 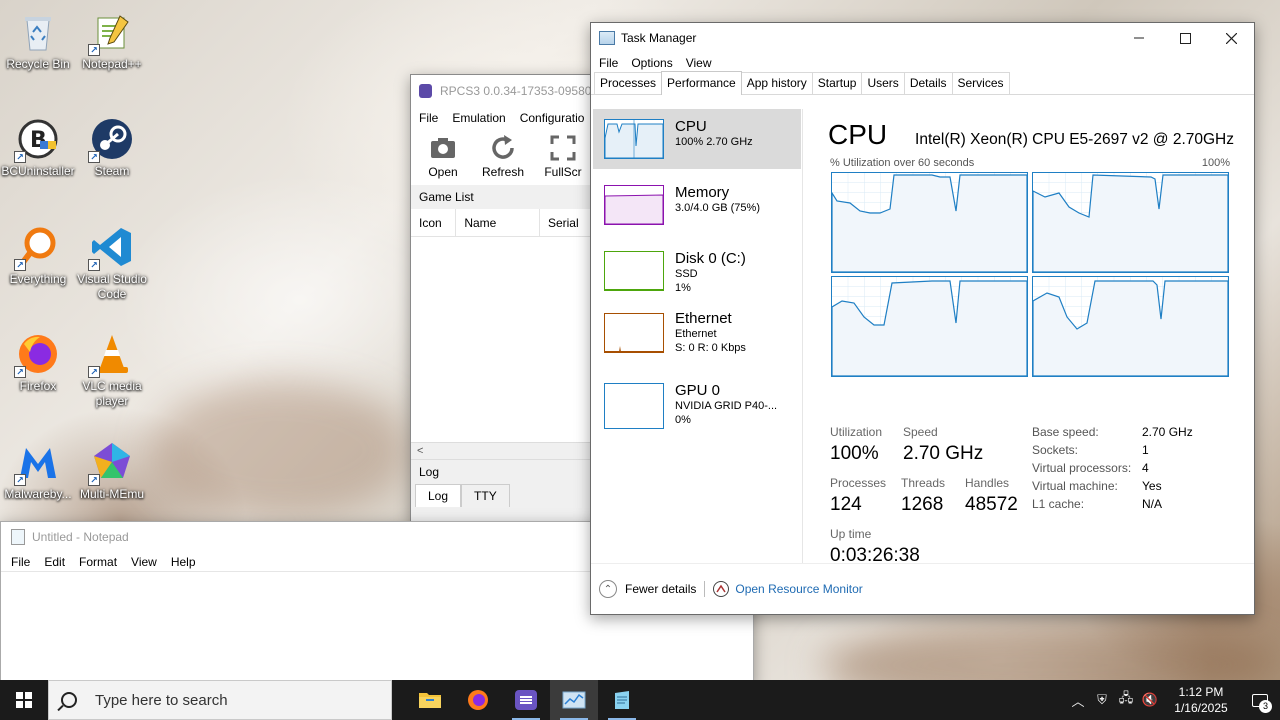 What do you see at coordinates (112, 471) in the screenshot?
I see `desktop-icon-multi-memu: ↗ Multi-MEmu` at bounding box center [112, 471].